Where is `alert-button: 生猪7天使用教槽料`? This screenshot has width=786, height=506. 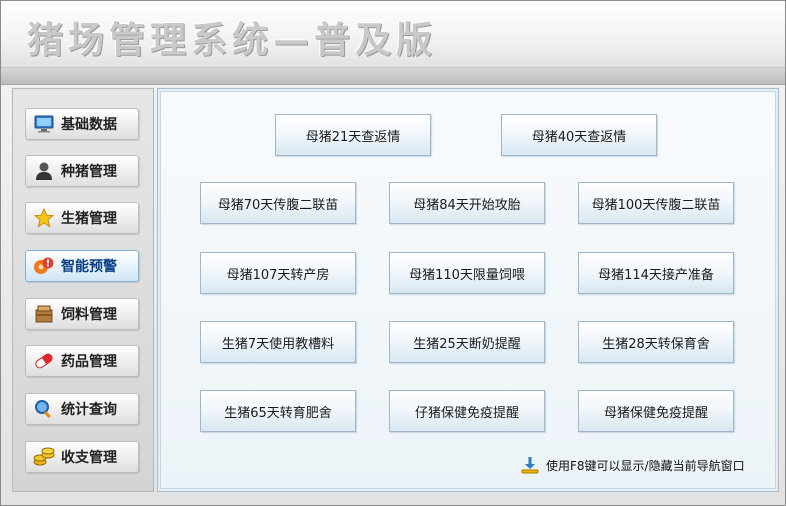 alert-button: 生猪7天使用教槽料 is located at coordinates (278, 342).